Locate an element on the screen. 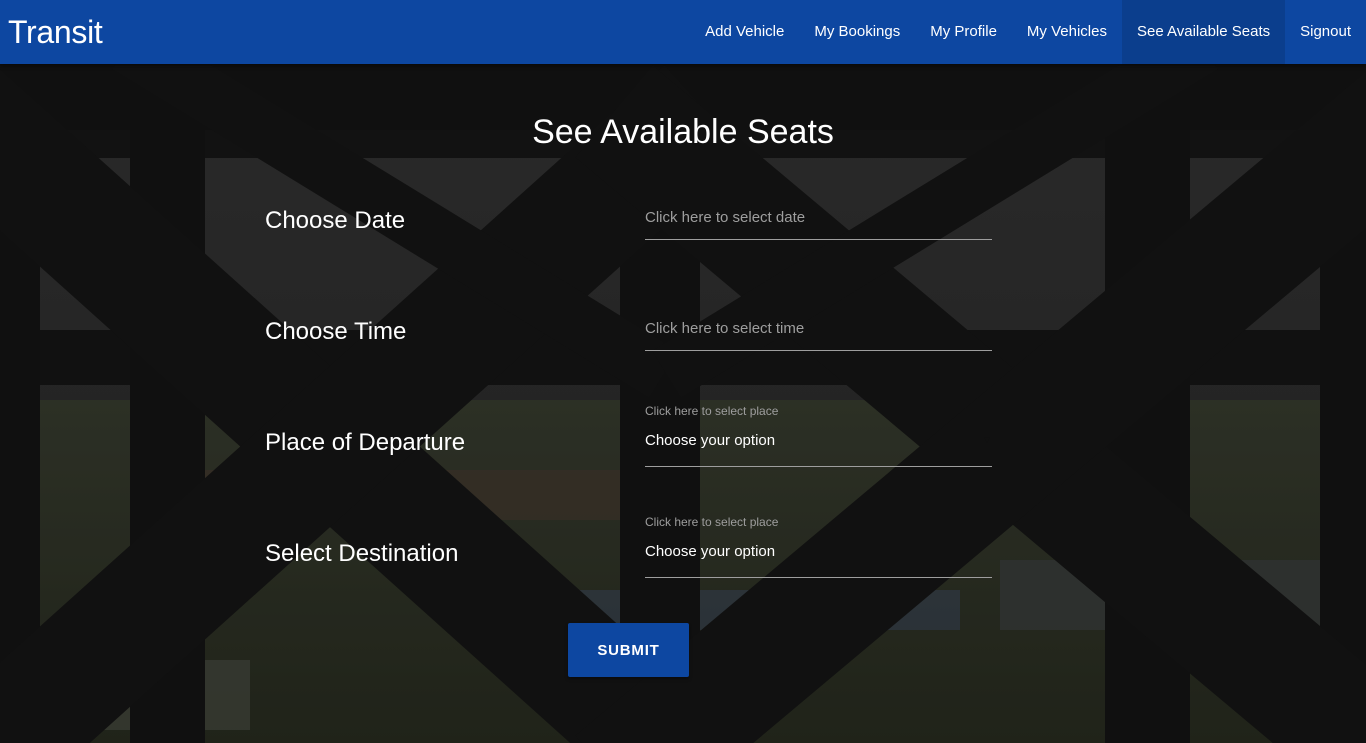  nav-see-available-seats: See Available Seats is located at coordinates (1203, 32).